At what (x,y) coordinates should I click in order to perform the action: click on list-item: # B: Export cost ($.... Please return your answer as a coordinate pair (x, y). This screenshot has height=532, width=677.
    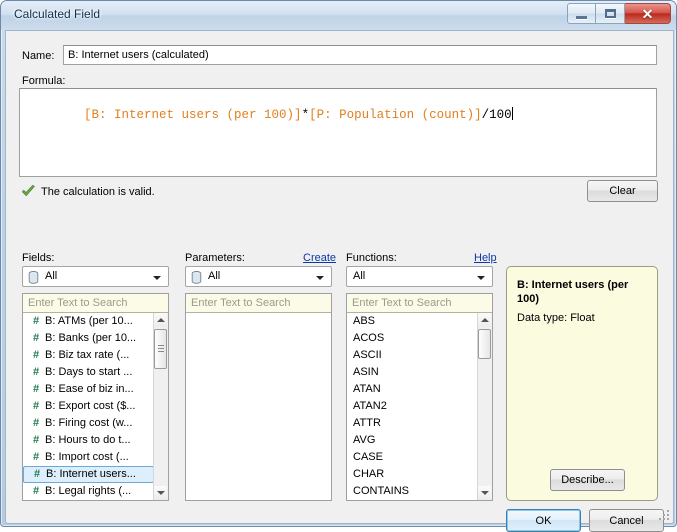
    Looking at the image, I should click on (88, 406).